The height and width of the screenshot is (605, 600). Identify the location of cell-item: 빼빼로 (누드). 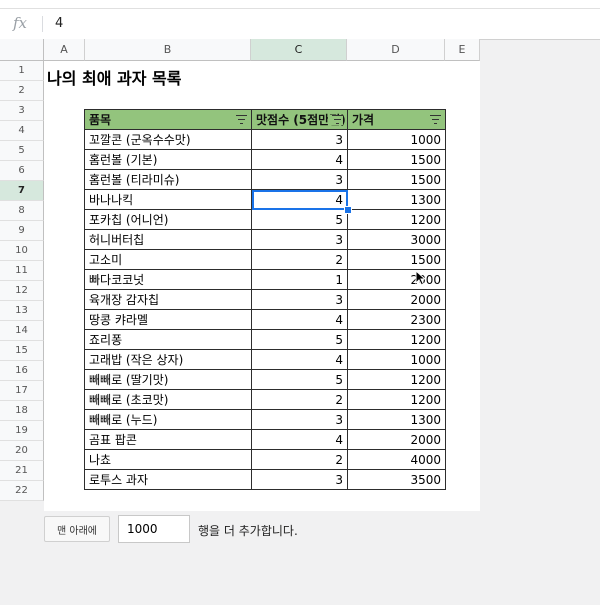
(168, 419).